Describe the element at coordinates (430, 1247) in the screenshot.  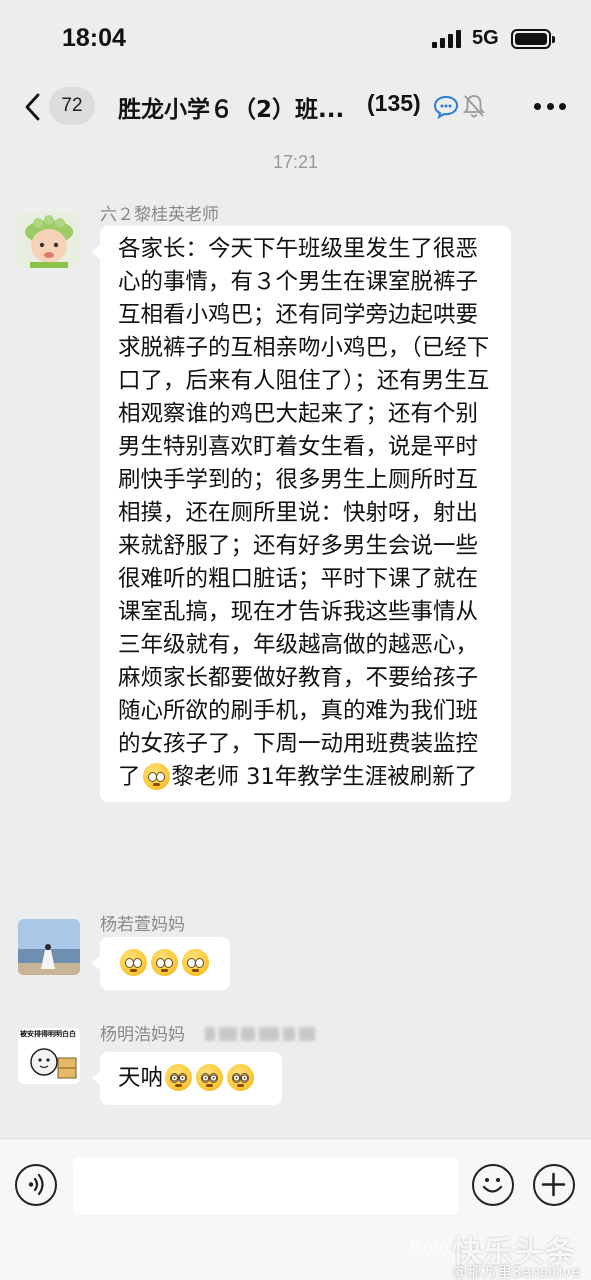
I see `watermark-prefix: Bolo` at that location.